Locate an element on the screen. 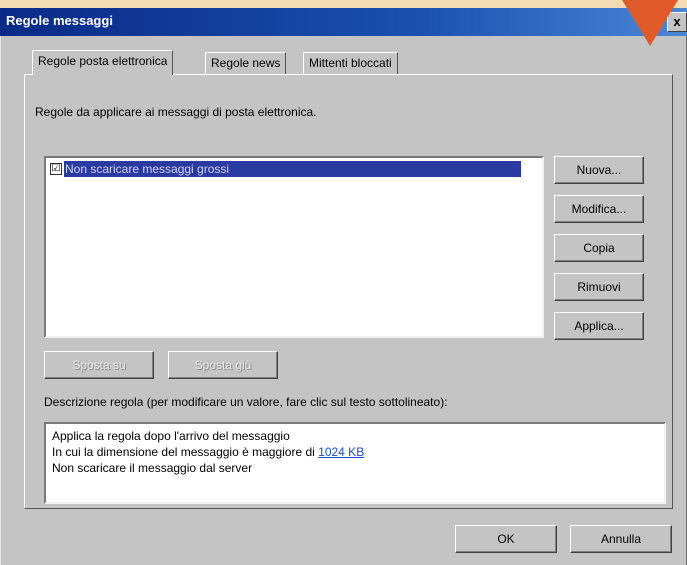  cancel-button: Annulla is located at coordinates (621, 539).